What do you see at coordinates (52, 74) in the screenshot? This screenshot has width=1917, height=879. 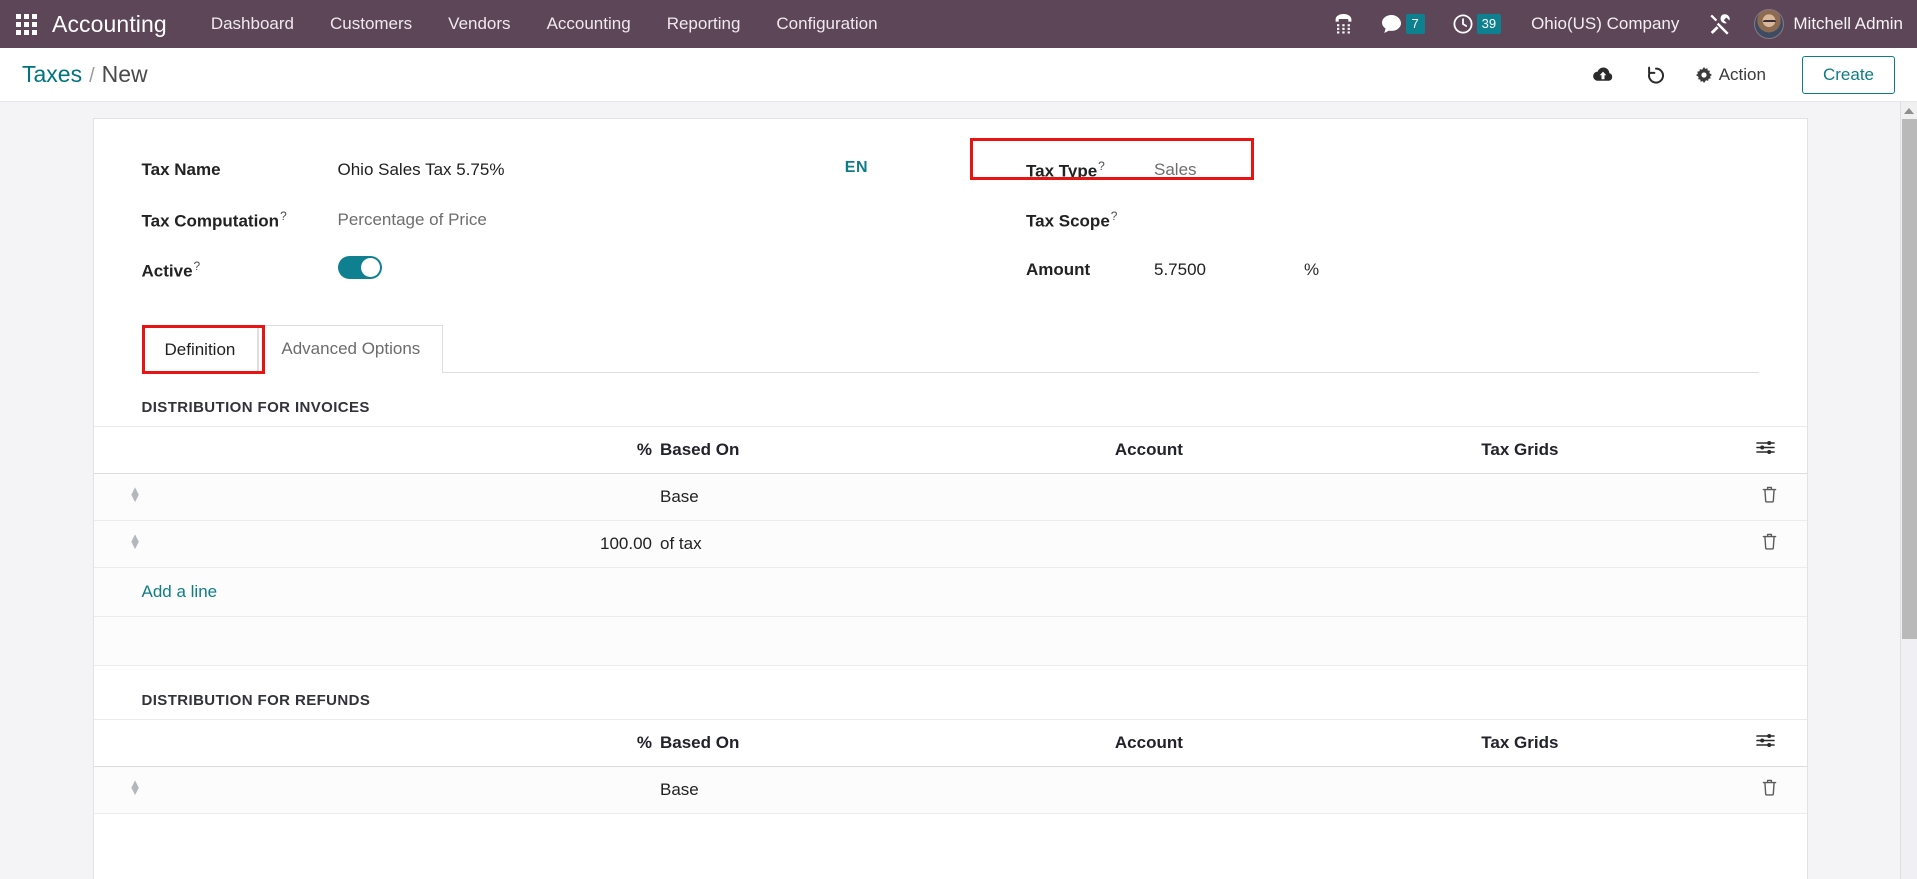 I see `breadcrumb-parent-taxes: Taxes` at bounding box center [52, 74].